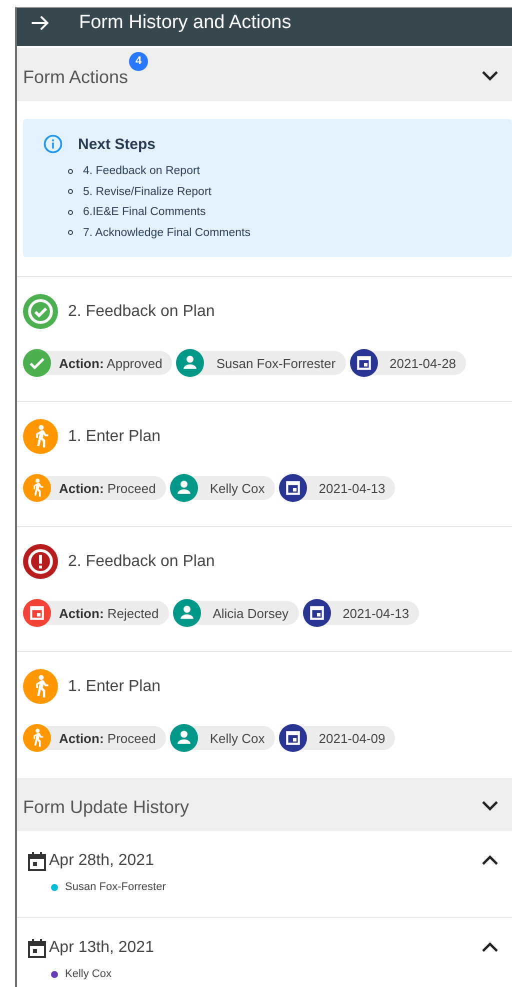  What do you see at coordinates (147, 192) in the screenshot?
I see `next-step-item: 5. Revise/Finalize Report` at bounding box center [147, 192].